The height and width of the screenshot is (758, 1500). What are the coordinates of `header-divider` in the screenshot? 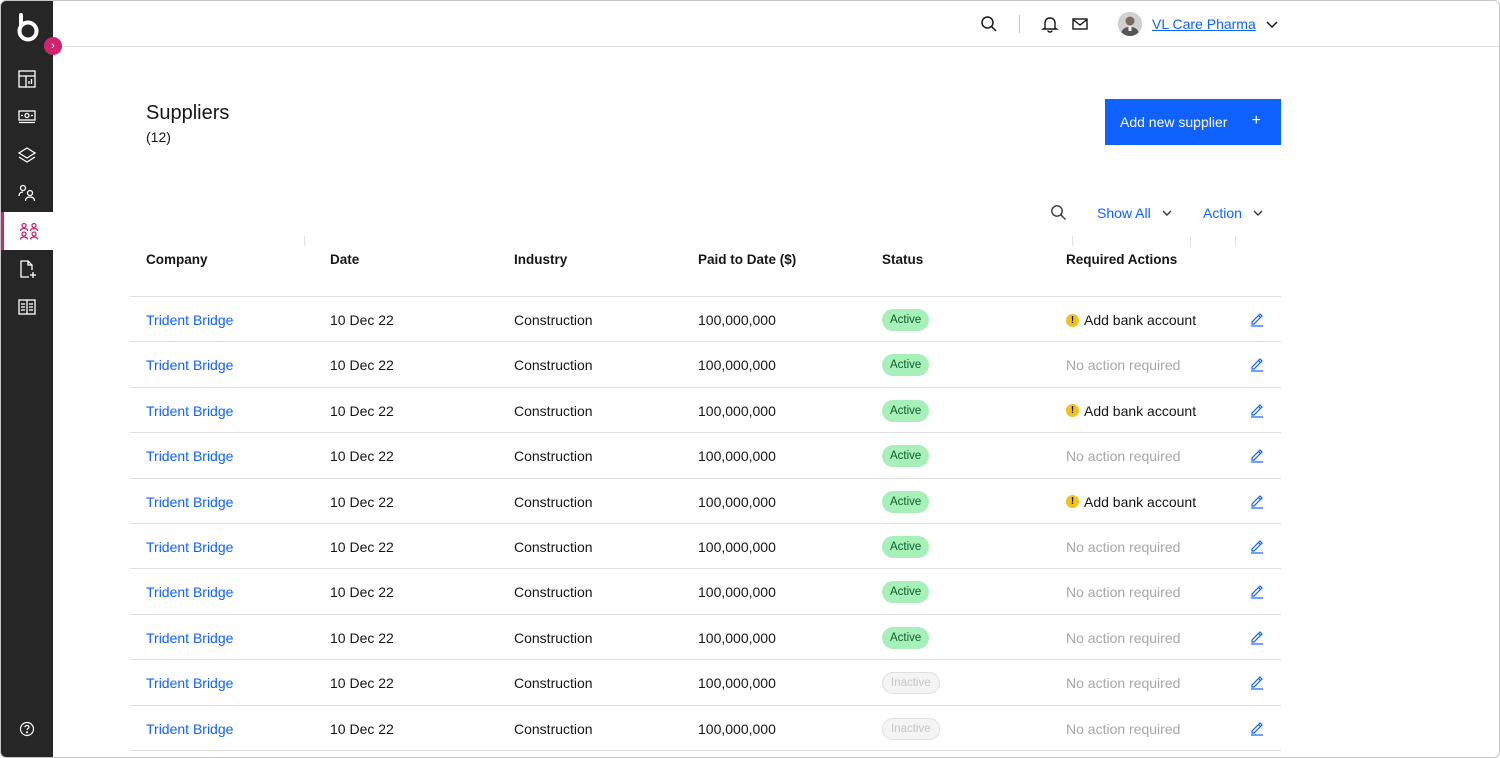 It's located at (1019, 24).